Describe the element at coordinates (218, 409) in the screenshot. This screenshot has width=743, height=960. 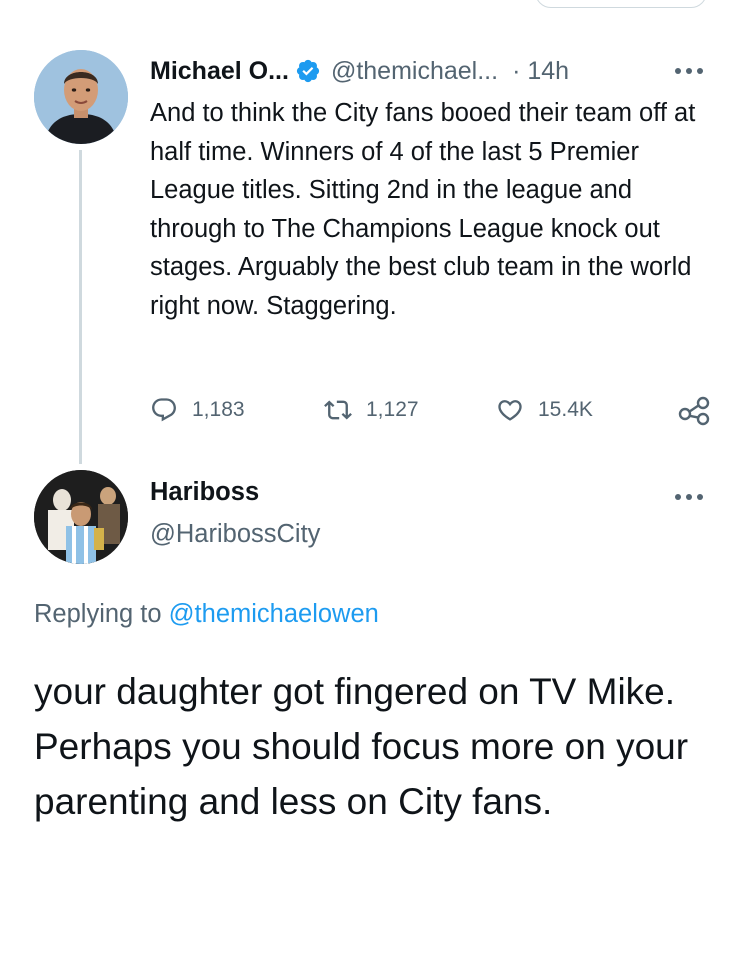
I see `reply-count: 1,183` at that location.